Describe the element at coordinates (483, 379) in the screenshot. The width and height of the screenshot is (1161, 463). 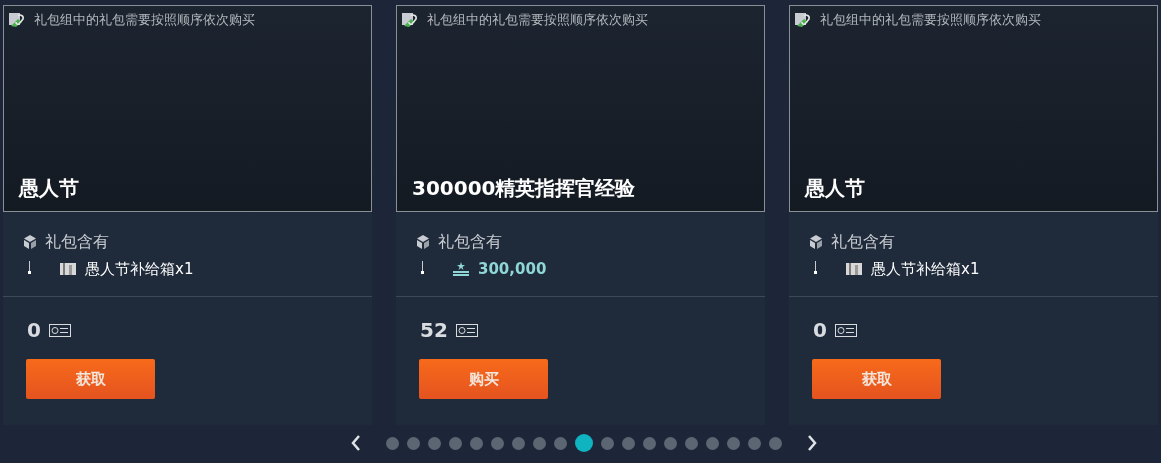
I see `action-button: 购买` at that location.